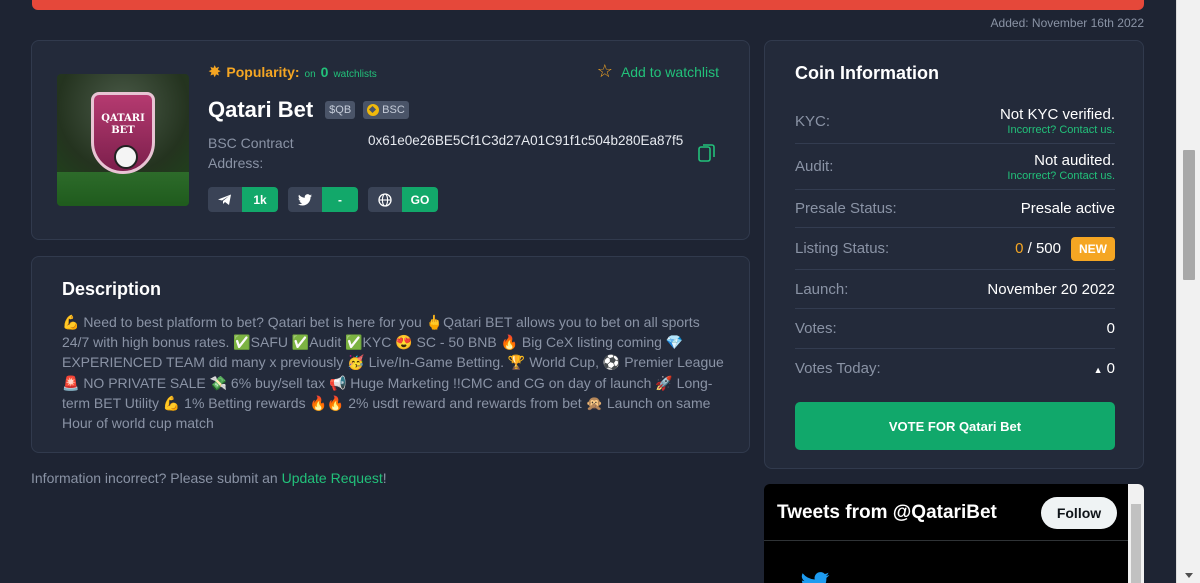  Describe the element at coordinates (340, 110) in the screenshot. I see `symbol-badge: $QB` at that location.